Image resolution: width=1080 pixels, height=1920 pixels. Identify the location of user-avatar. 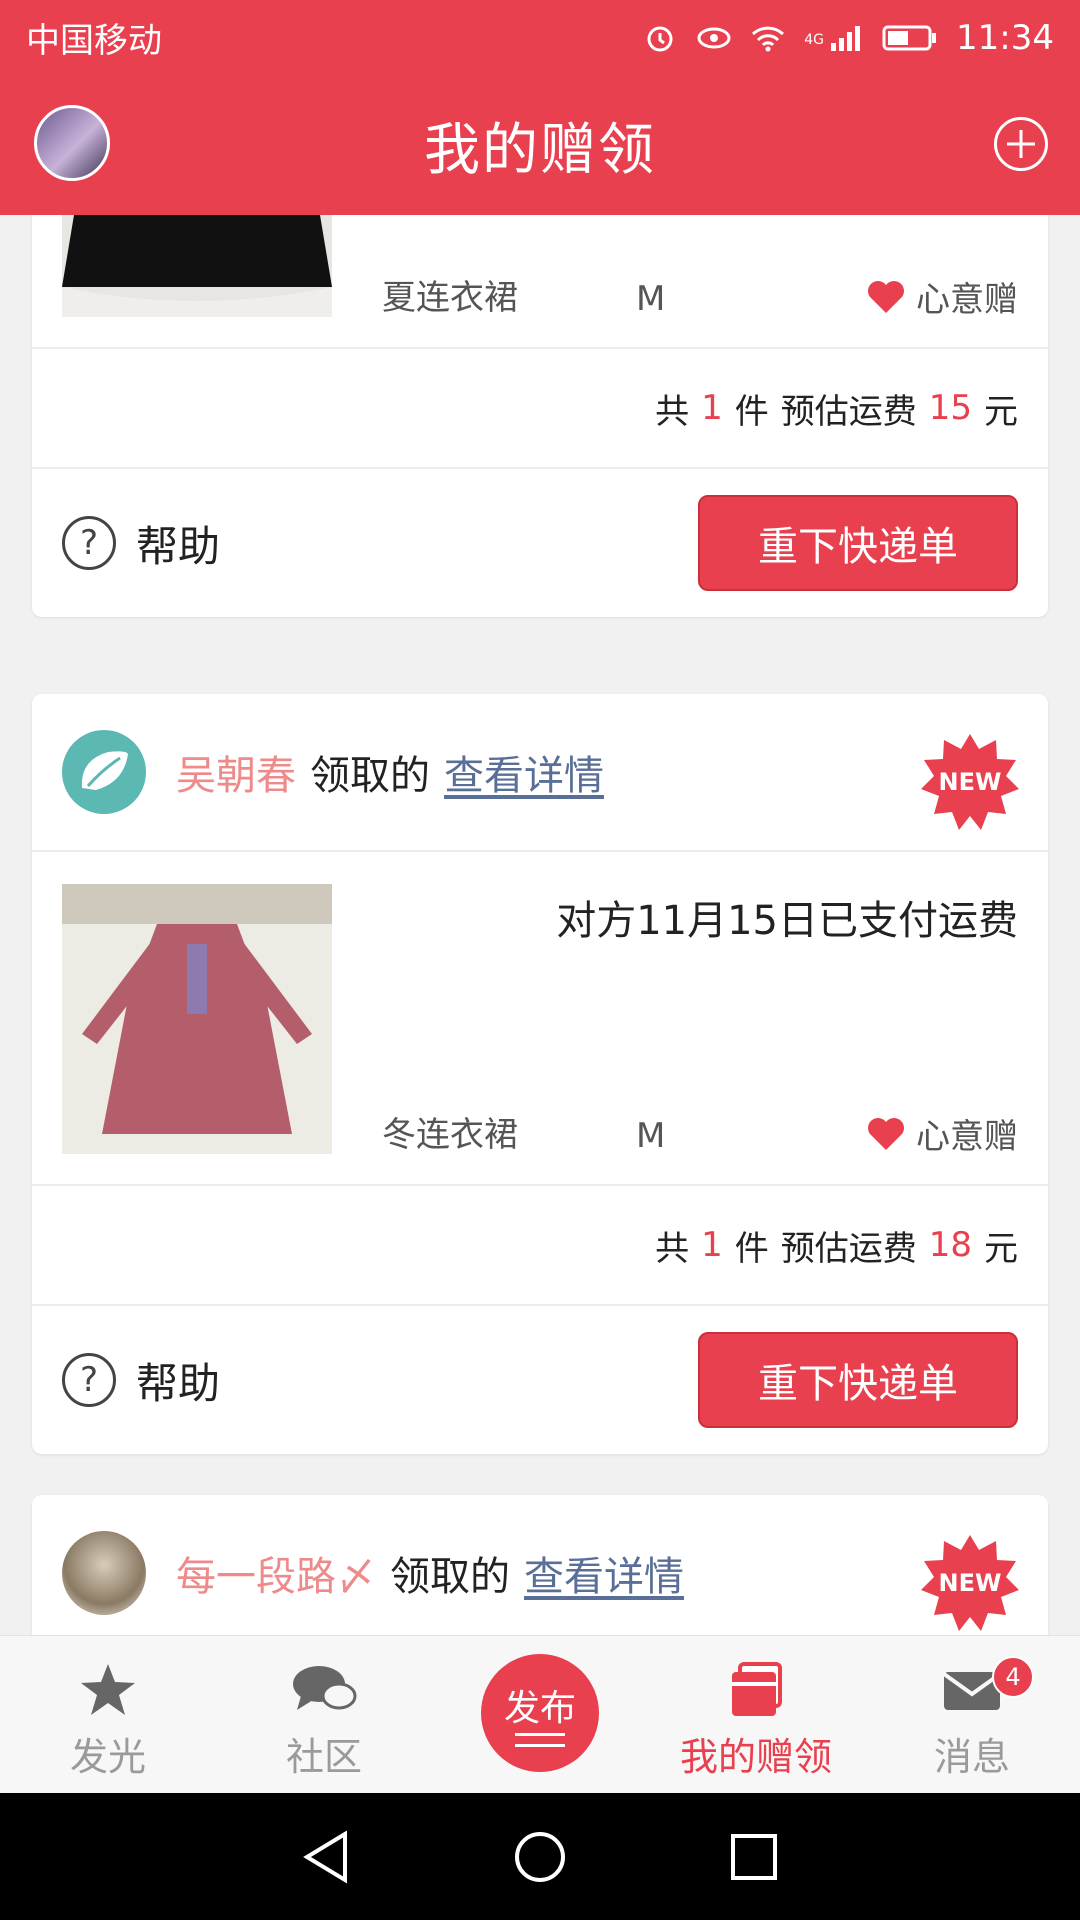
(72, 143).